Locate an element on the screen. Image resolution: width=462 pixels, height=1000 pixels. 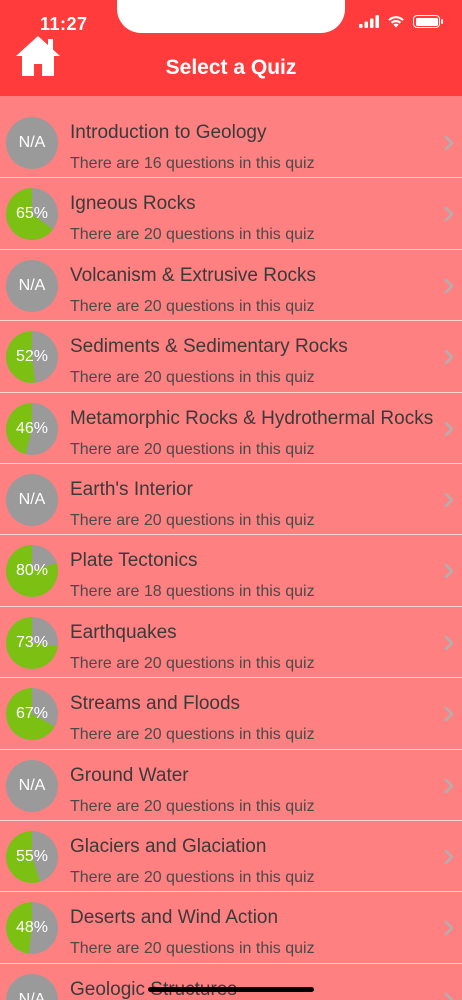
score-label: 55% is located at coordinates (32, 856).